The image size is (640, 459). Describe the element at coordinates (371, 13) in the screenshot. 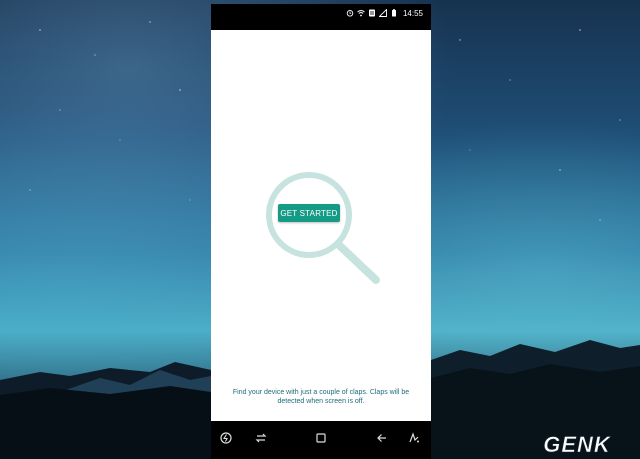

I see `data-icon` at that location.